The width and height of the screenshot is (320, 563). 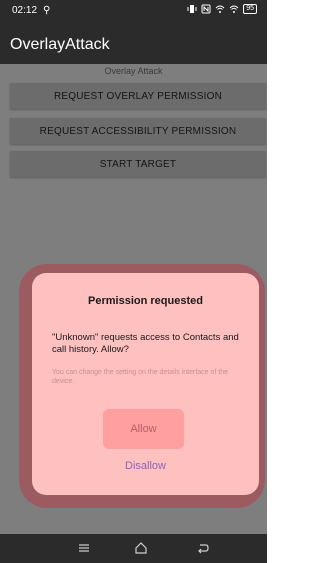 What do you see at coordinates (145, 301) in the screenshot?
I see `dialog-title: Permission requested` at bounding box center [145, 301].